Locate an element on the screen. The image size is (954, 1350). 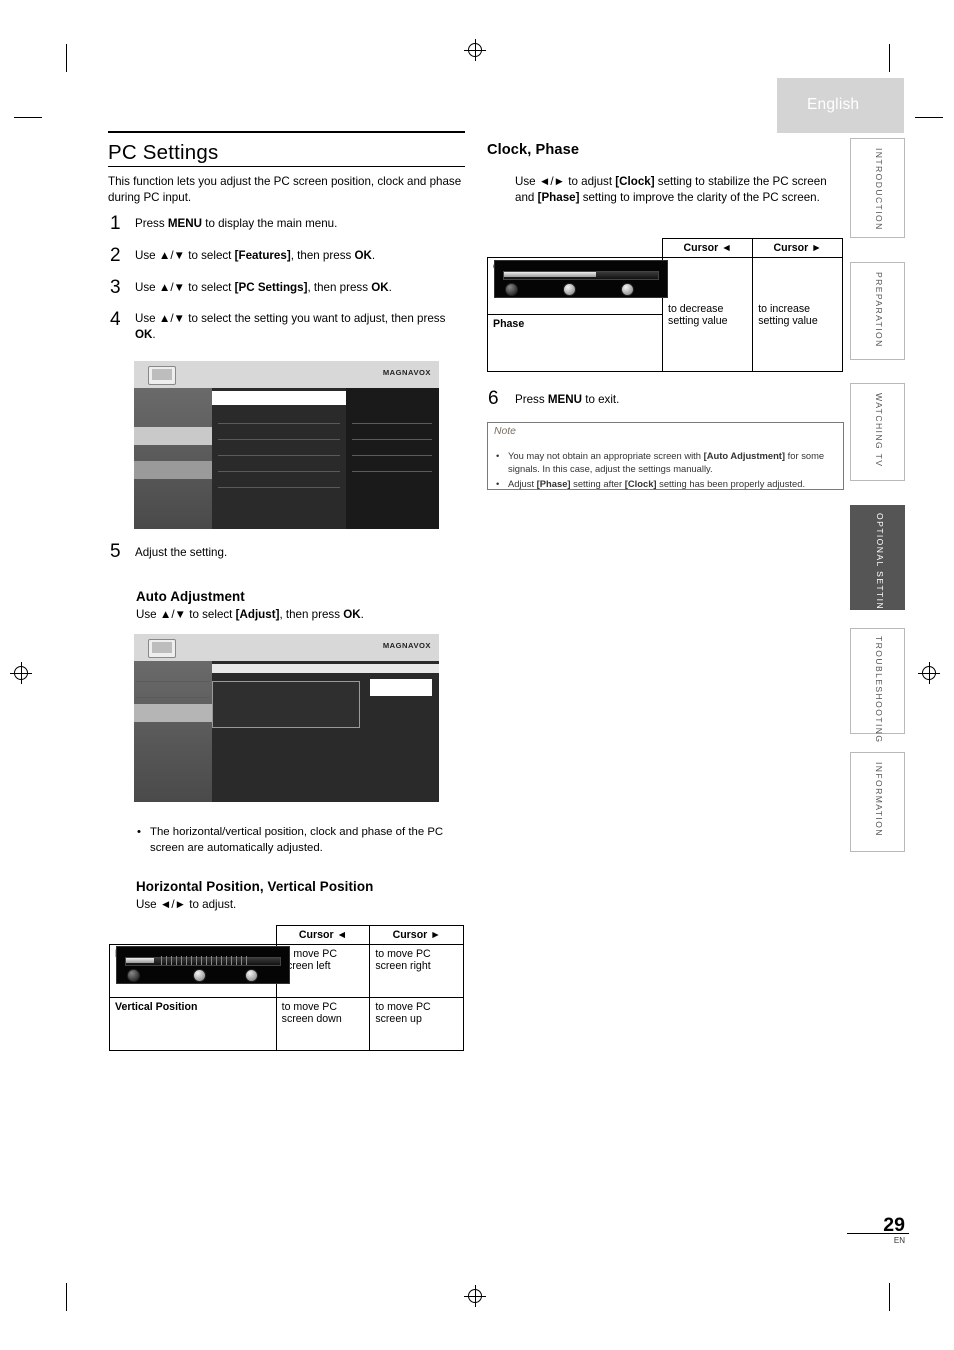
cell-left-horizontal: to move PC screen left is located at coordinates (323, 971).